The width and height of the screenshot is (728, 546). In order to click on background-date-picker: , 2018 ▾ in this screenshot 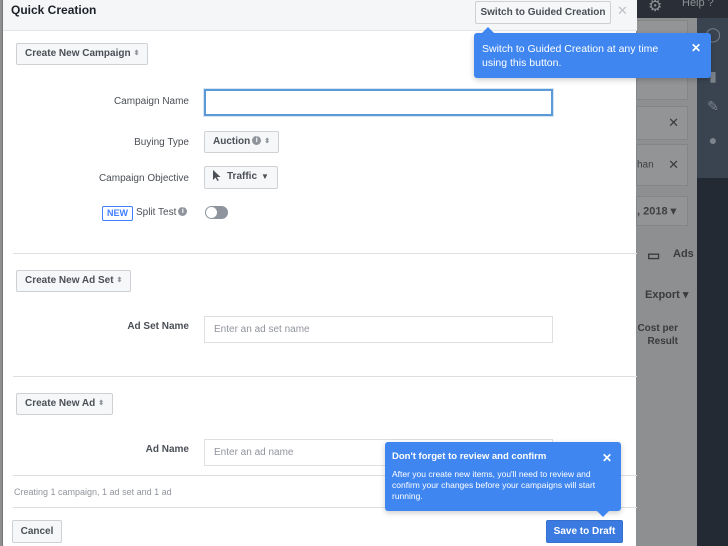, I will do `click(662, 211)`.